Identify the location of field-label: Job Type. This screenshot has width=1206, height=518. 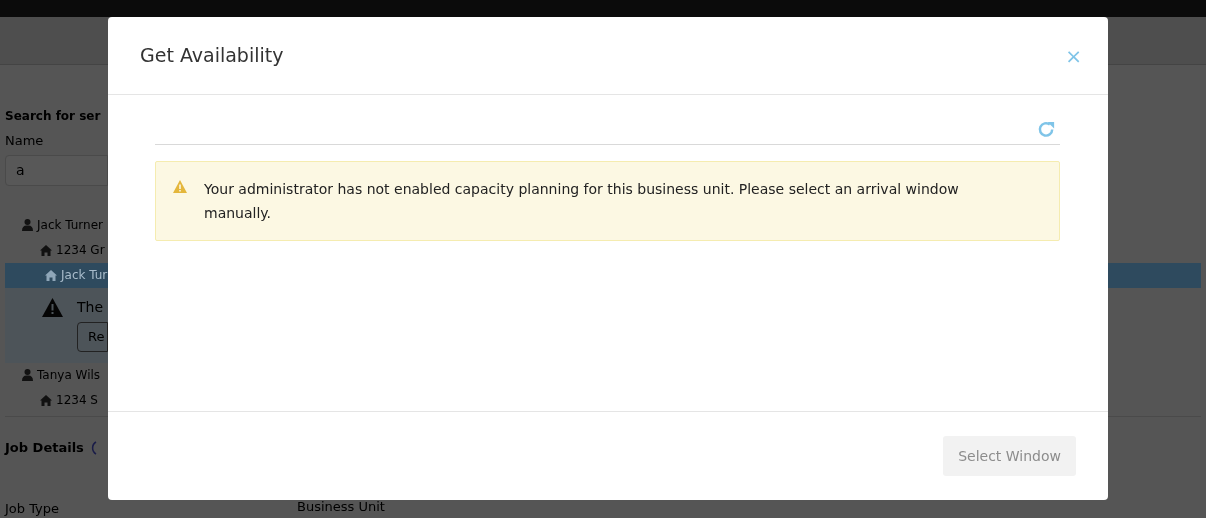
(33, 508).